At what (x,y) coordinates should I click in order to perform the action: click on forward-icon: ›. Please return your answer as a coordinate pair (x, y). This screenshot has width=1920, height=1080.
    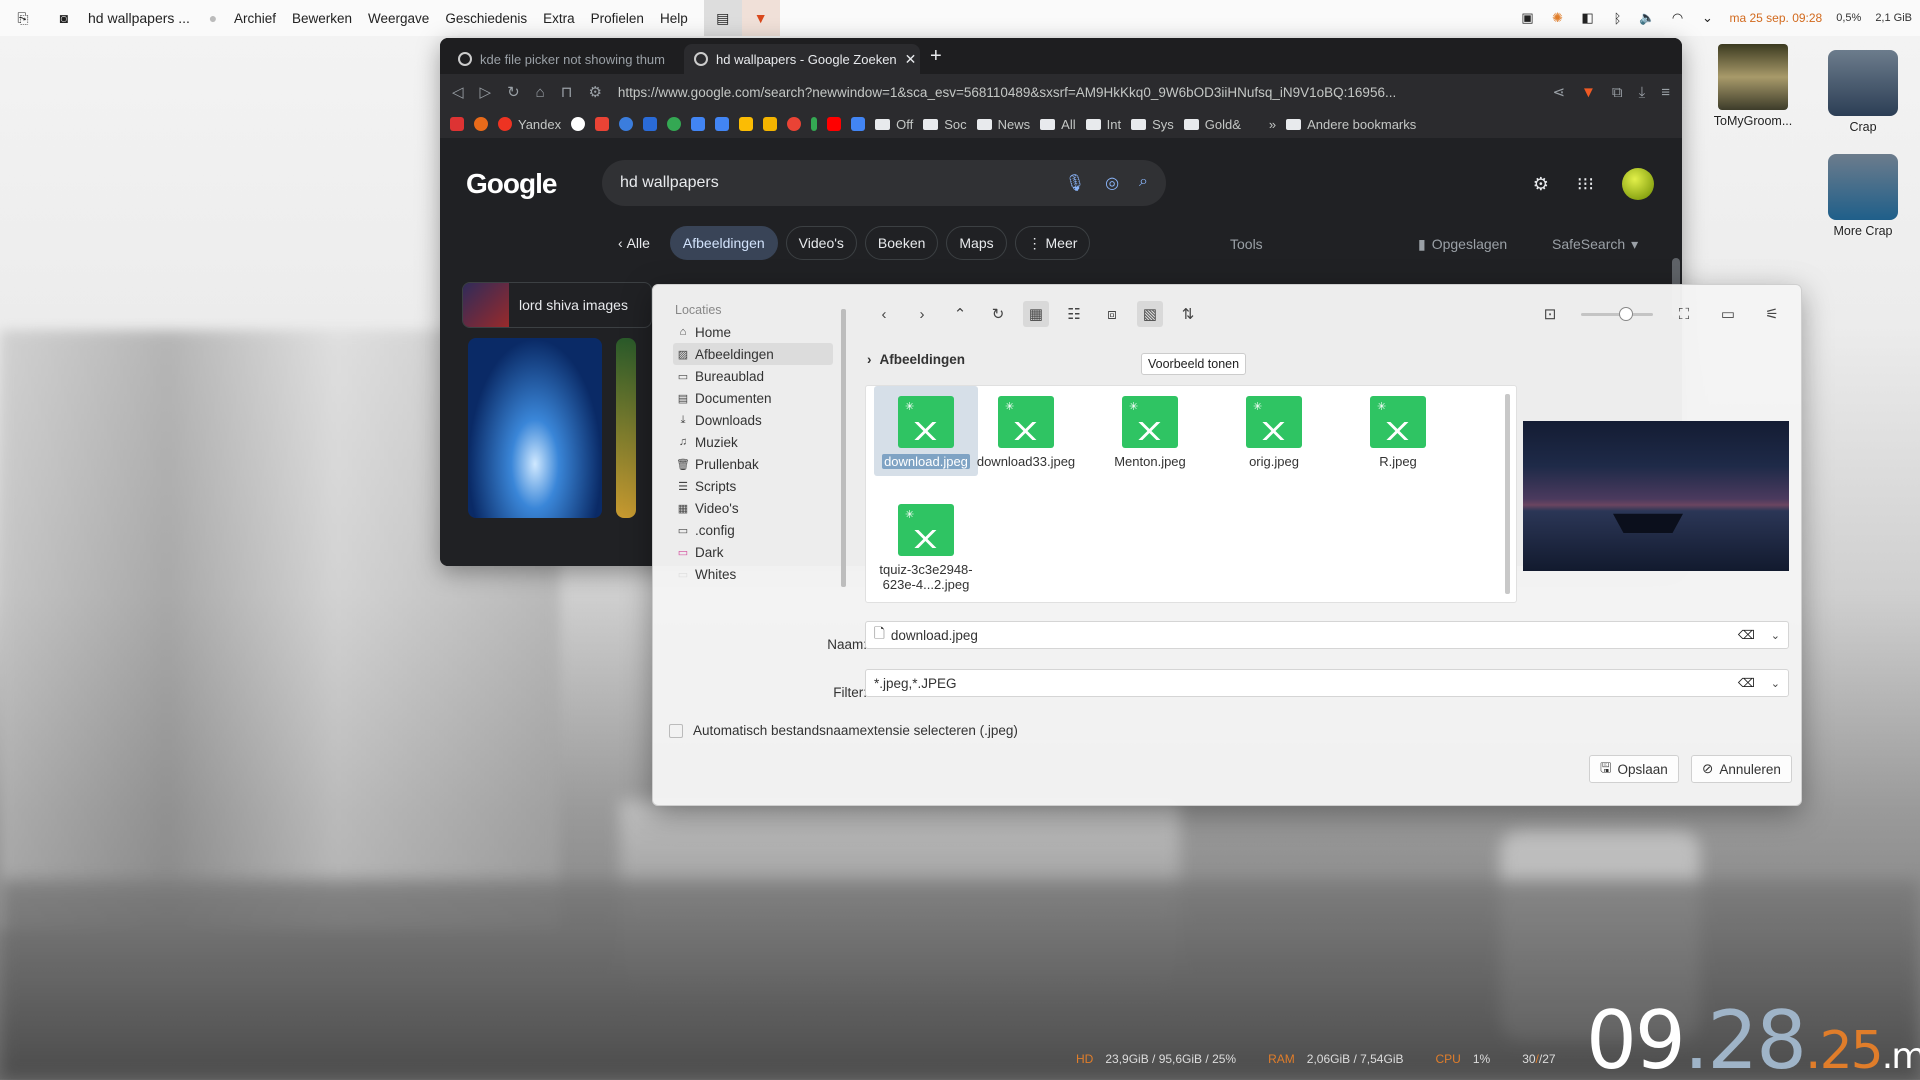
    Looking at the image, I should click on (922, 314).